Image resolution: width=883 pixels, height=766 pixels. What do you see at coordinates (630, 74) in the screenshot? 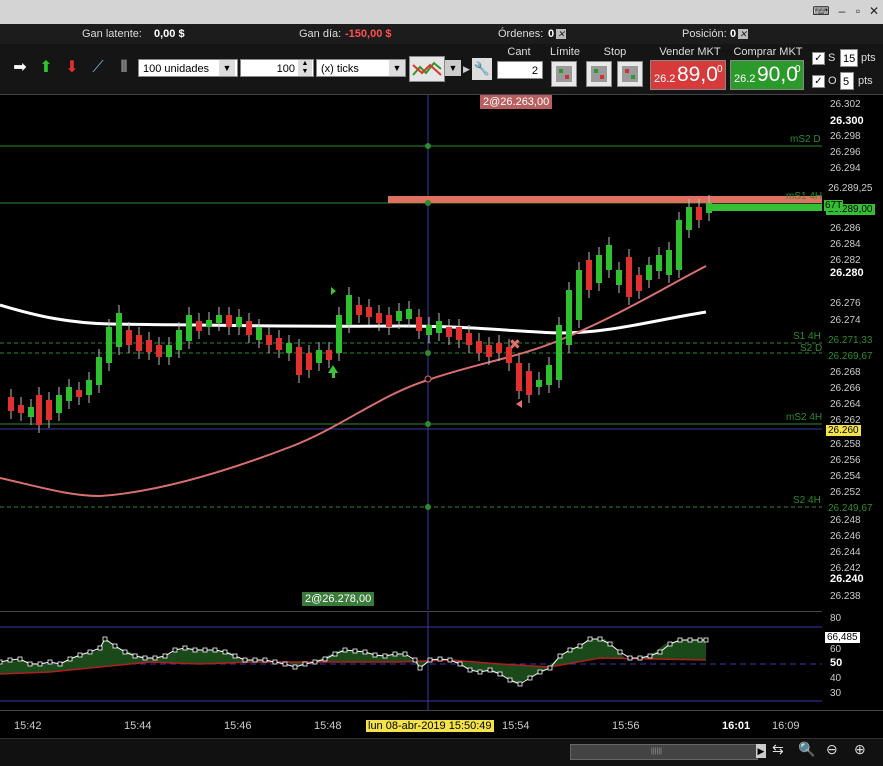
I see `stop-sell-button` at bounding box center [630, 74].